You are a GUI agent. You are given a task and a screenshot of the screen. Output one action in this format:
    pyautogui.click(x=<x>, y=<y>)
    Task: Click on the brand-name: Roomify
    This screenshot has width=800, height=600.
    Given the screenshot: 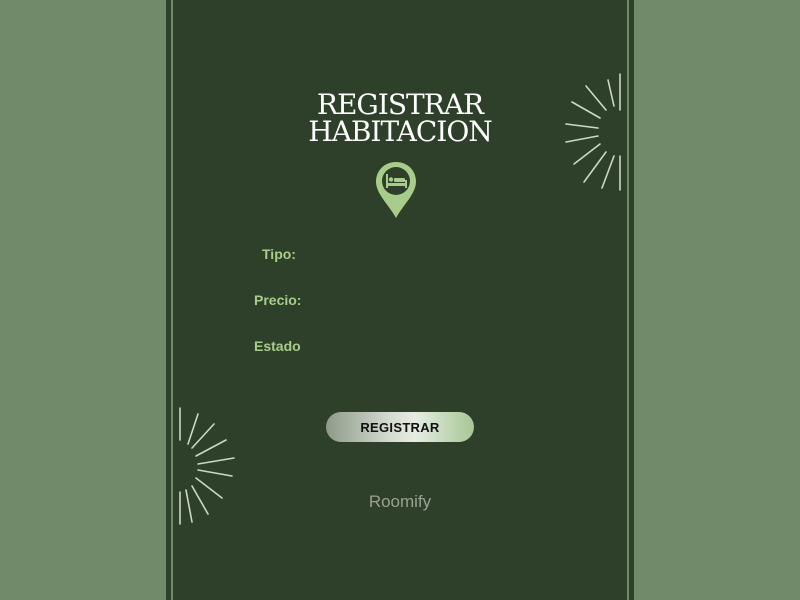 What is the action you would take?
    pyautogui.click(x=400, y=501)
    